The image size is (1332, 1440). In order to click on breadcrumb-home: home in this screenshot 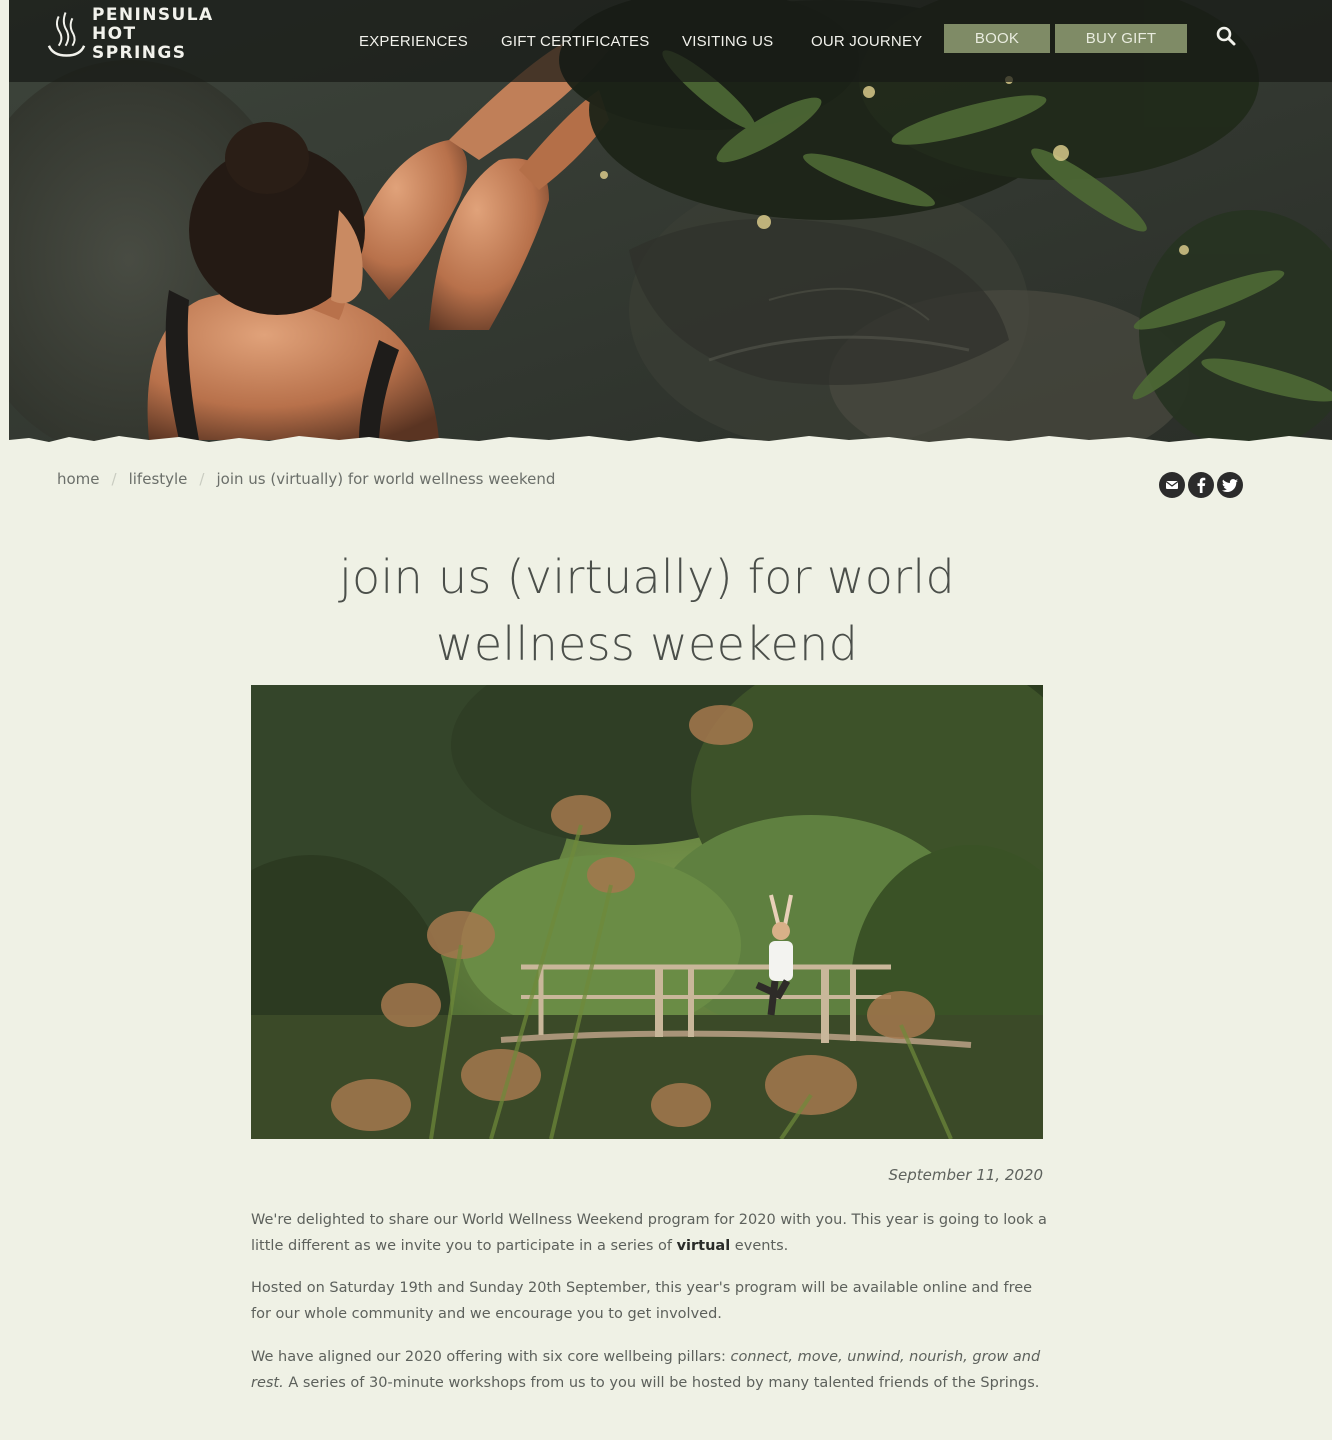, I will do `click(78, 479)`.